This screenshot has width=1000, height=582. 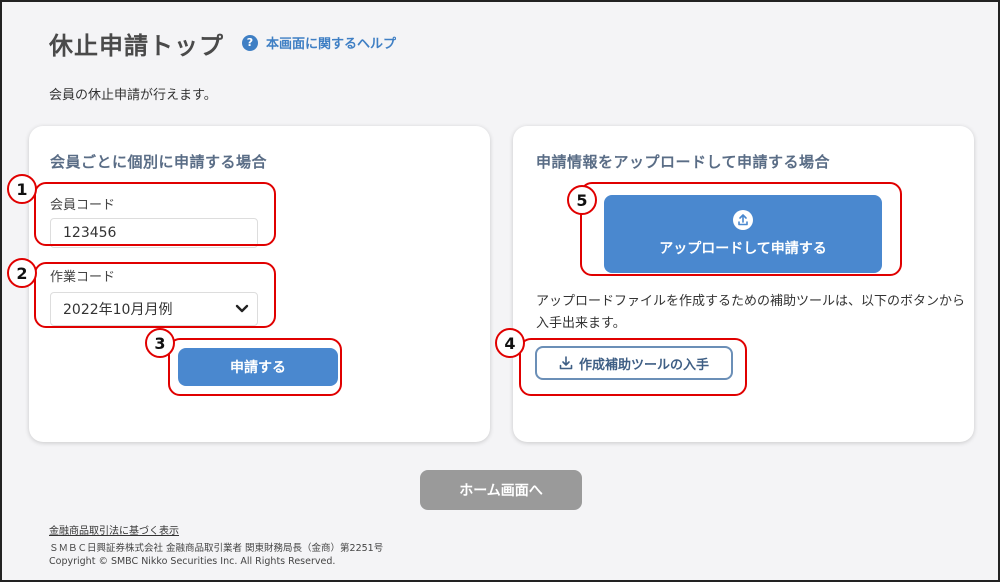 I want to click on annotation-badge-1: 1, so click(x=22, y=189).